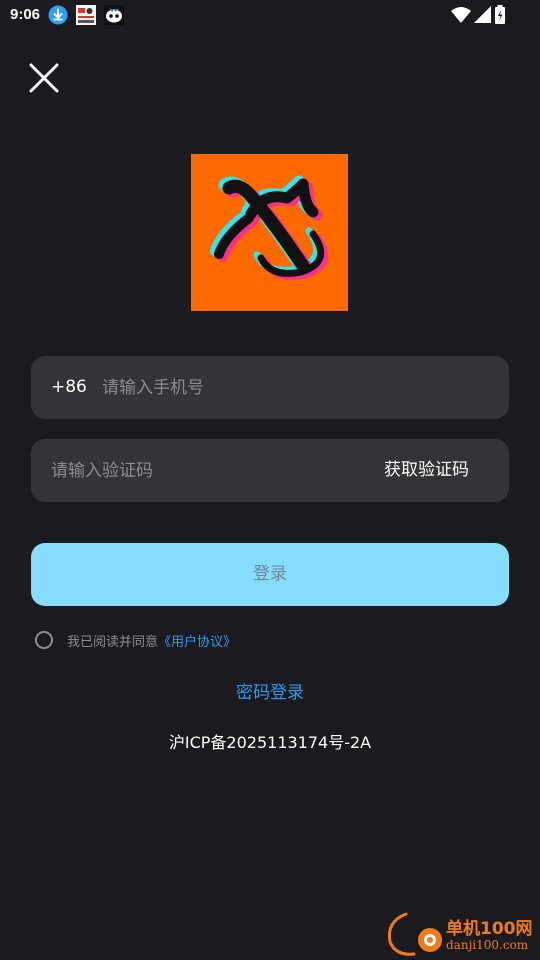 This screenshot has height=960, width=540. I want to click on signal-icon, so click(482, 14).